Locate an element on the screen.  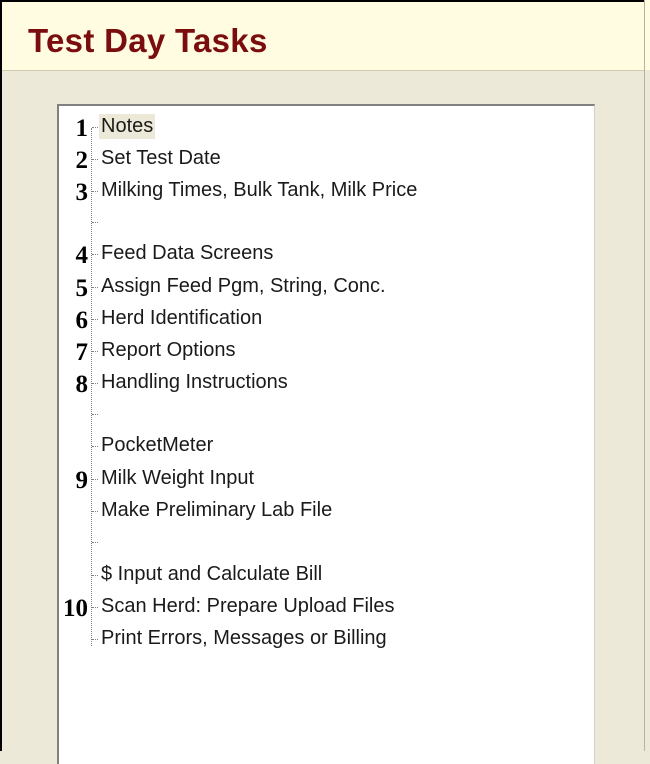
step-number: 9 is located at coordinates (82, 480).